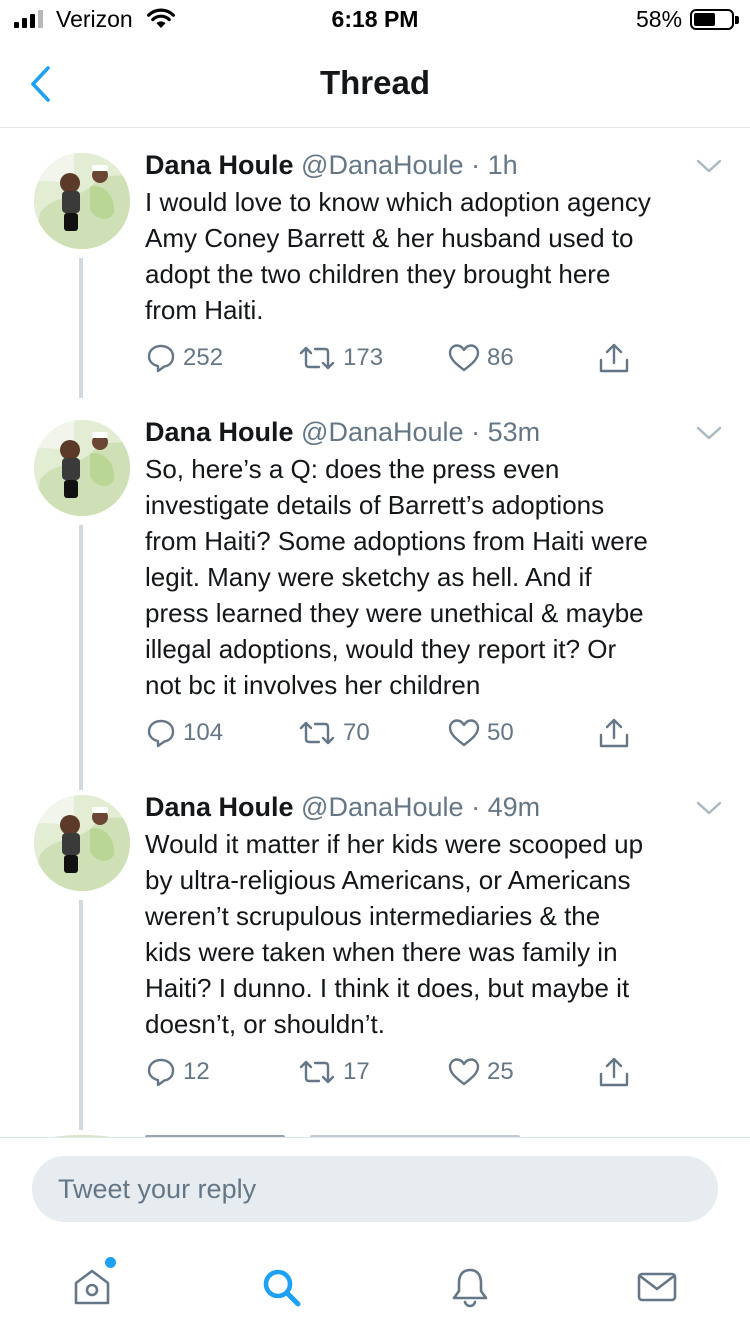  I want to click on battery-icon, so click(714, 19).